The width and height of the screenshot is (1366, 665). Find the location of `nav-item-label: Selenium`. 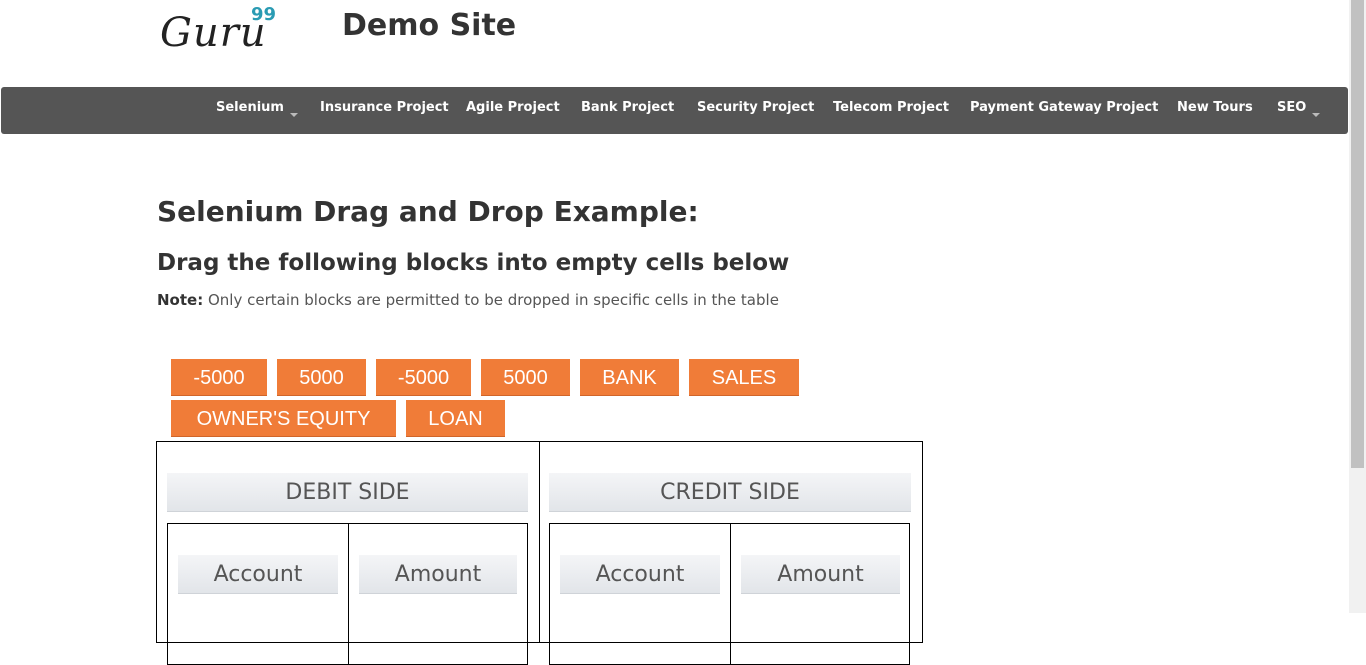

nav-item-label: Selenium is located at coordinates (250, 107).